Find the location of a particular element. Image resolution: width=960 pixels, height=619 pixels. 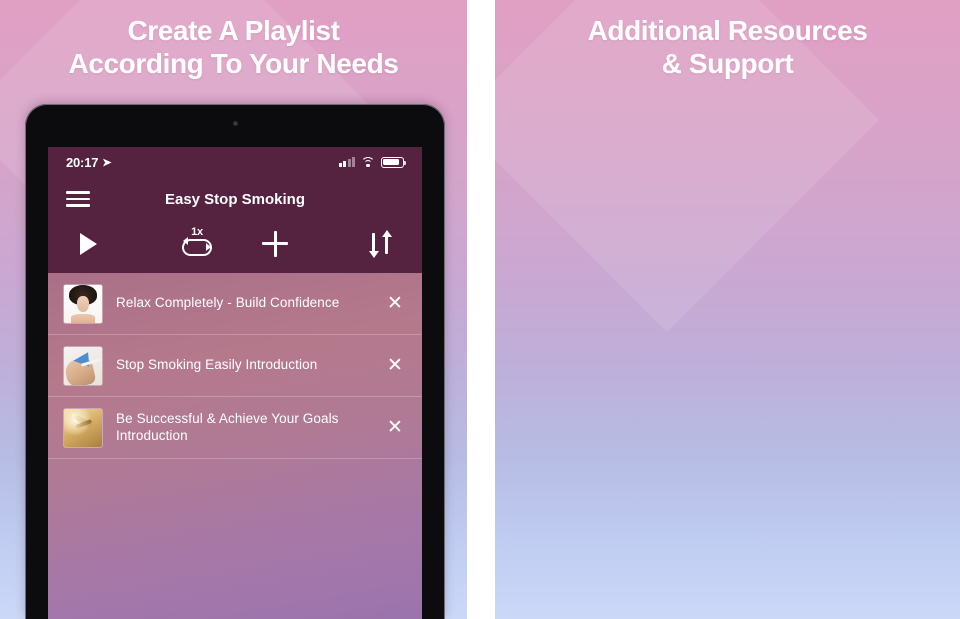

front-camera-icon is located at coordinates (235, 123).